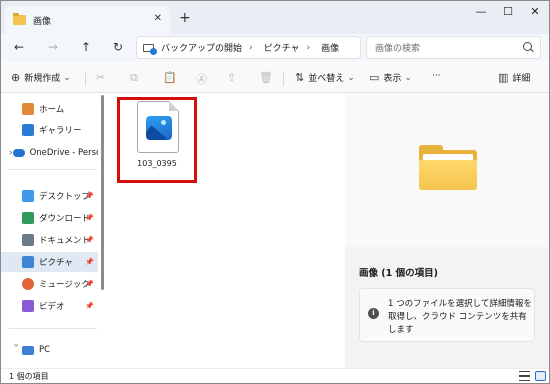 This screenshot has width=550, height=384. I want to click on paste-icon: 📋, so click(170, 77).